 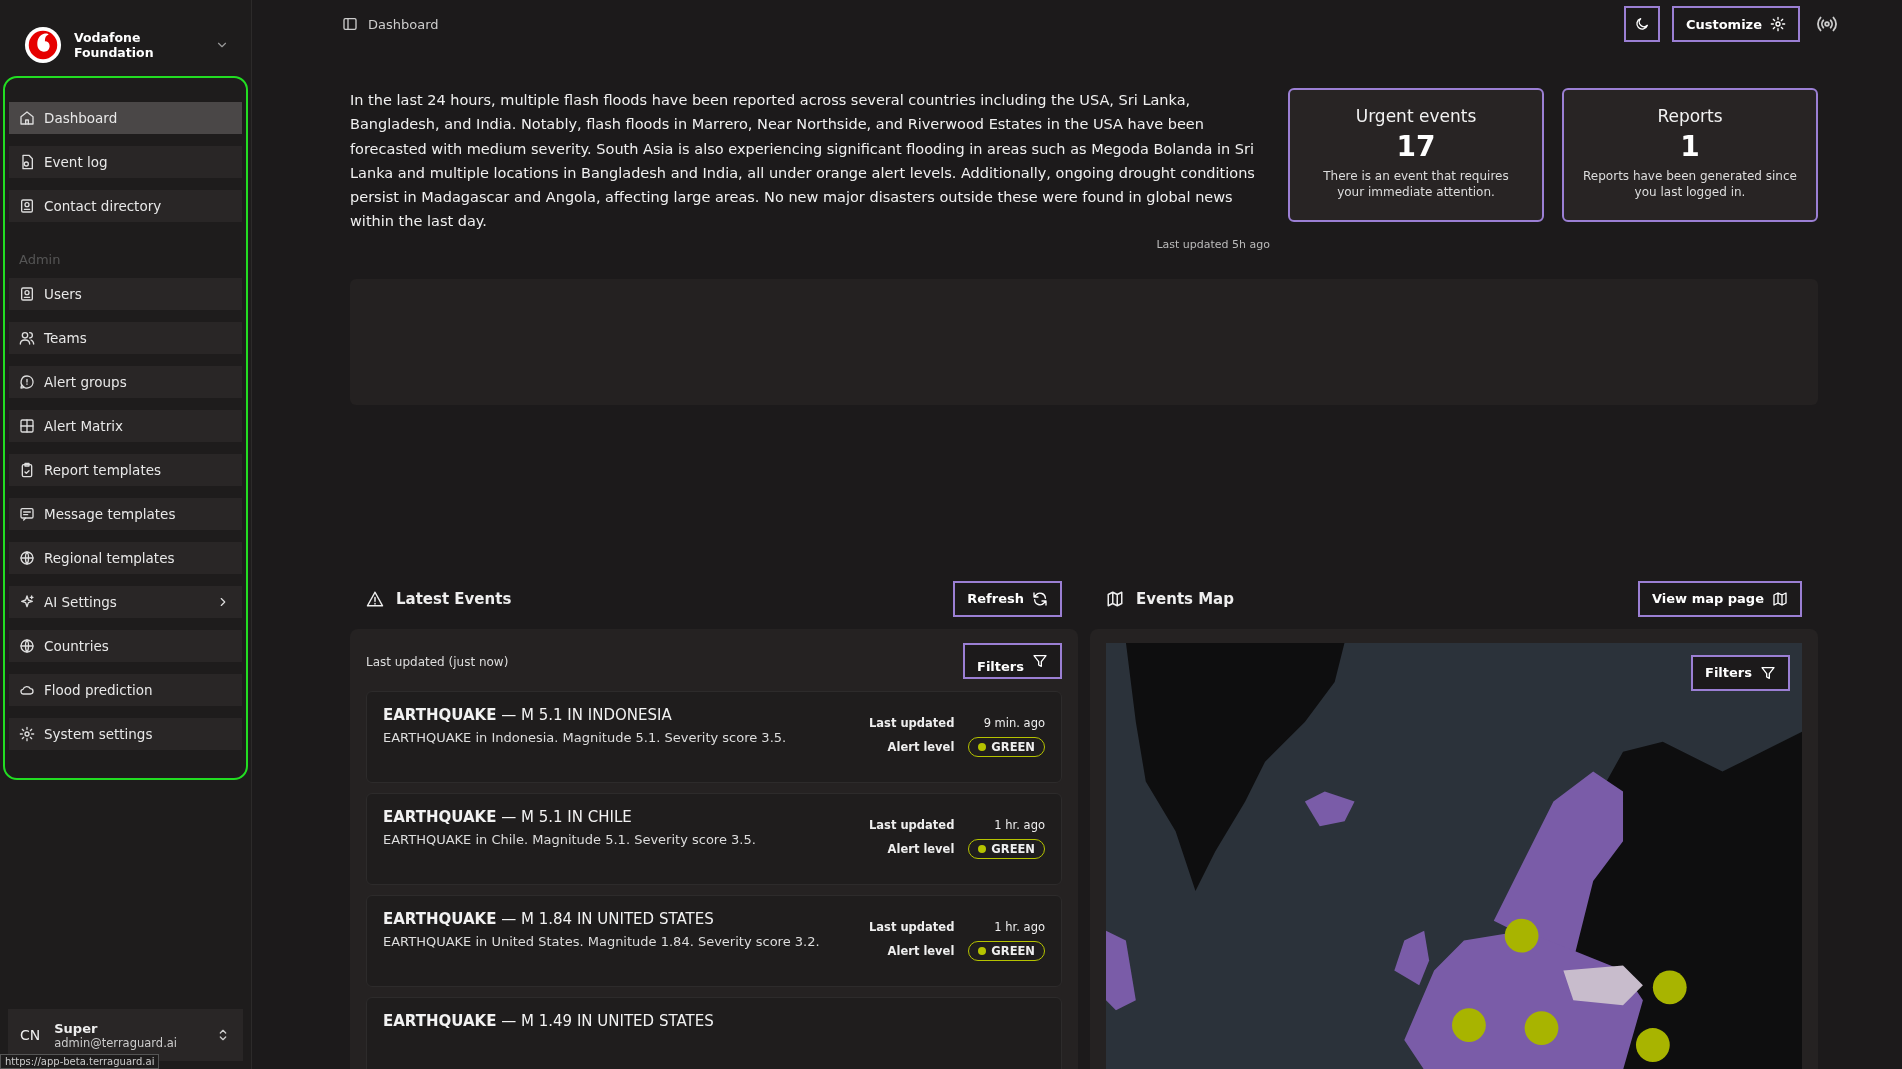 I want to click on event-card: EARTHQUAKE — M 1.49 IN UNITED STATES, so click(x=714, y=1032).